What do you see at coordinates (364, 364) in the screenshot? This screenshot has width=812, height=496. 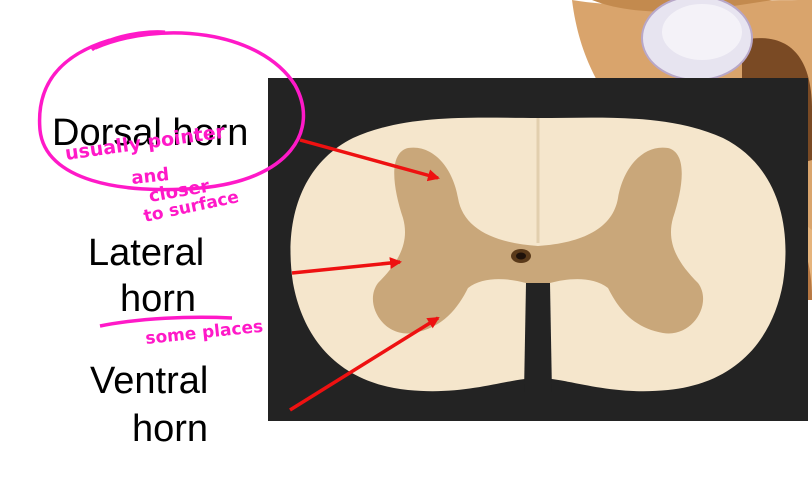 I see `ventral-horn-arrow` at bounding box center [364, 364].